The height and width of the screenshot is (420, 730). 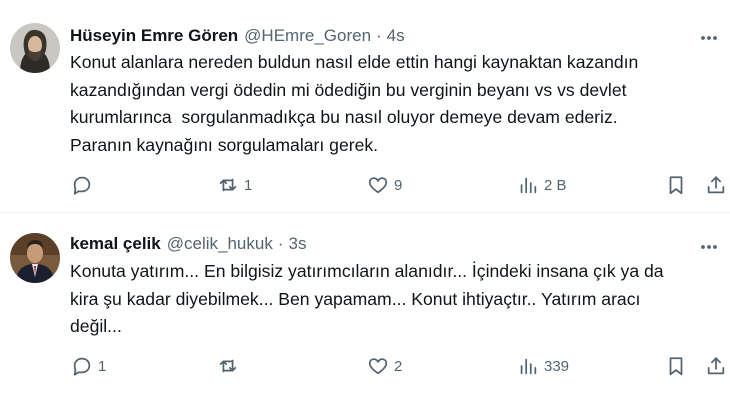 I want to click on tweet-text-line: Paranın kaynağını sorgulamaları gerek., so click(x=224, y=144).